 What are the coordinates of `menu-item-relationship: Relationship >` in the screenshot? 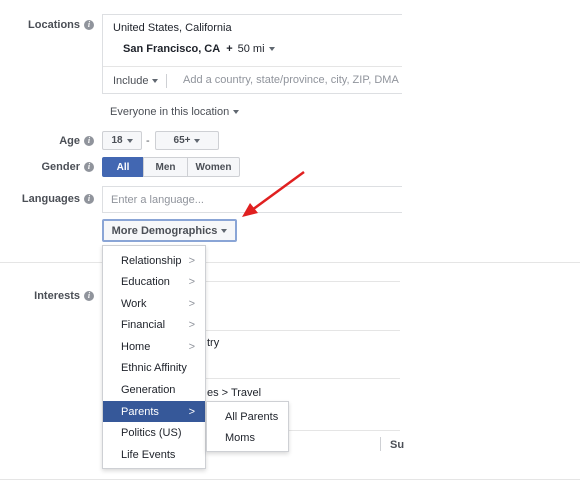 It's located at (154, 260).